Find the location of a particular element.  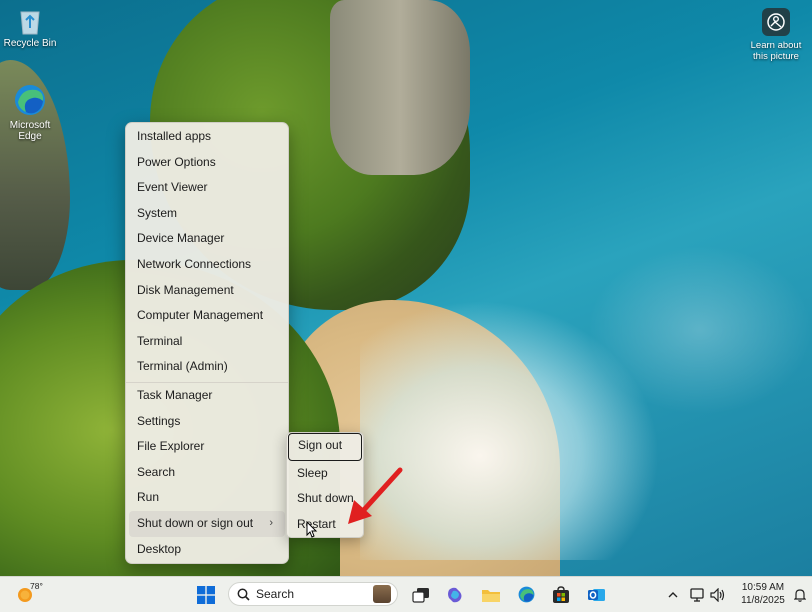

show-hidden-icons-button is located at coordinates (673, 594).